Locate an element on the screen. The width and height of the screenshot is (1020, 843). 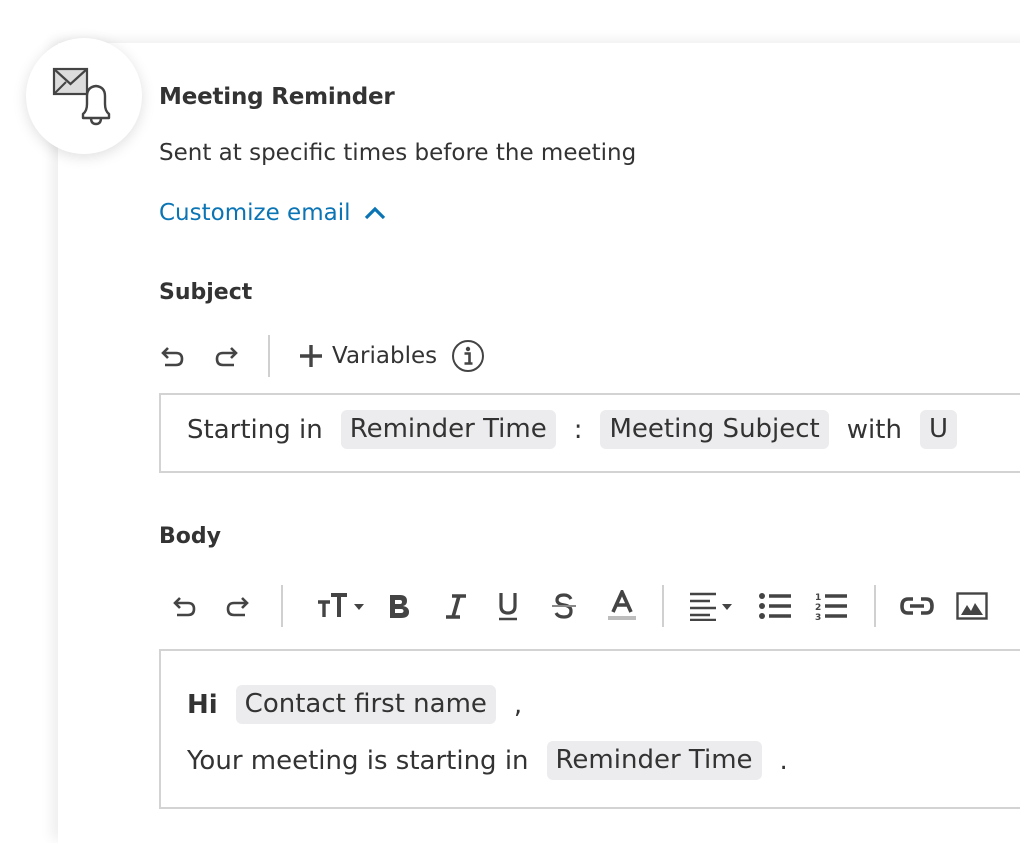
bold-button is located at coordinates (399, 606).